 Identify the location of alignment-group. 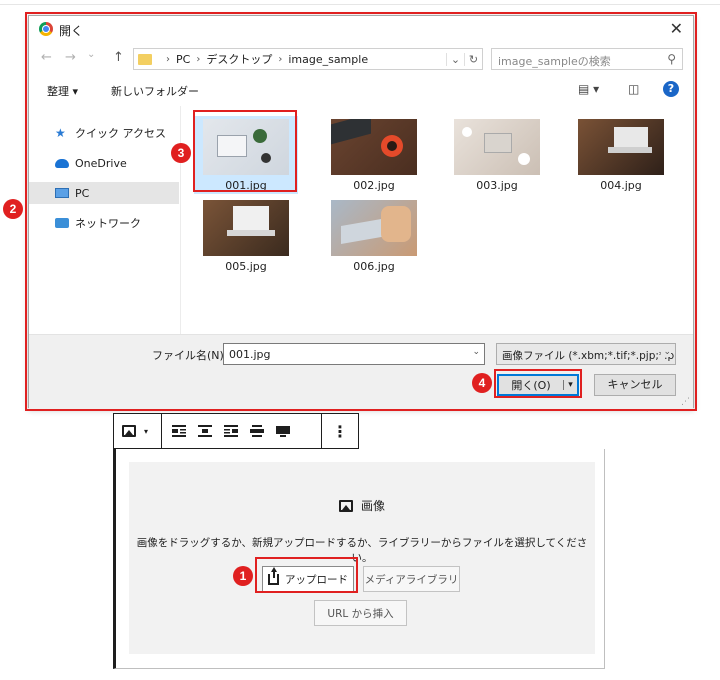
(242, 431).